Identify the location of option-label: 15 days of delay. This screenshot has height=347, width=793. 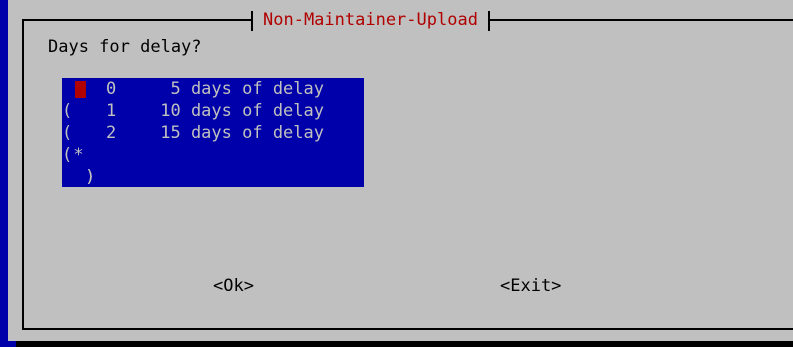
(237, 133).